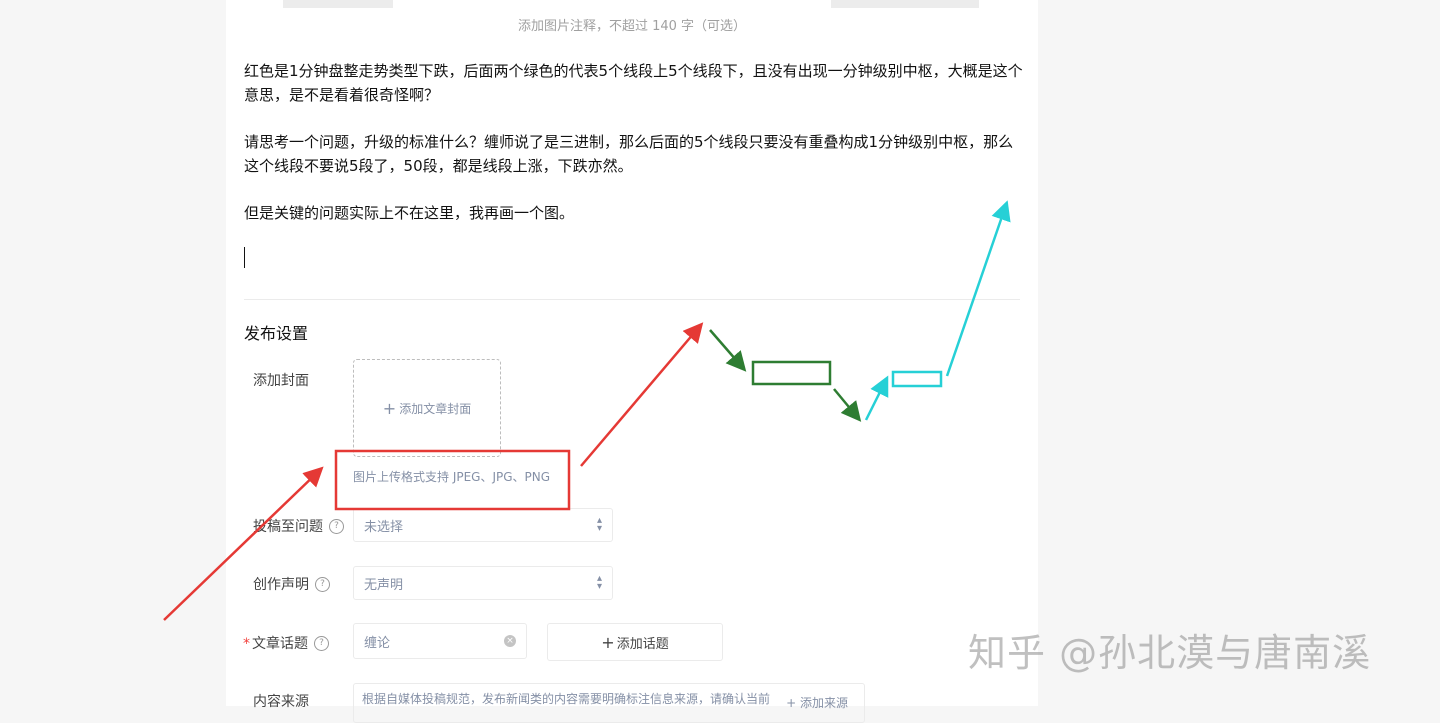  What do you see at coordinates (635, 642) in the screenshot?
I see `add-topic-button: + 添加话题` at bounding box center [635, 642].